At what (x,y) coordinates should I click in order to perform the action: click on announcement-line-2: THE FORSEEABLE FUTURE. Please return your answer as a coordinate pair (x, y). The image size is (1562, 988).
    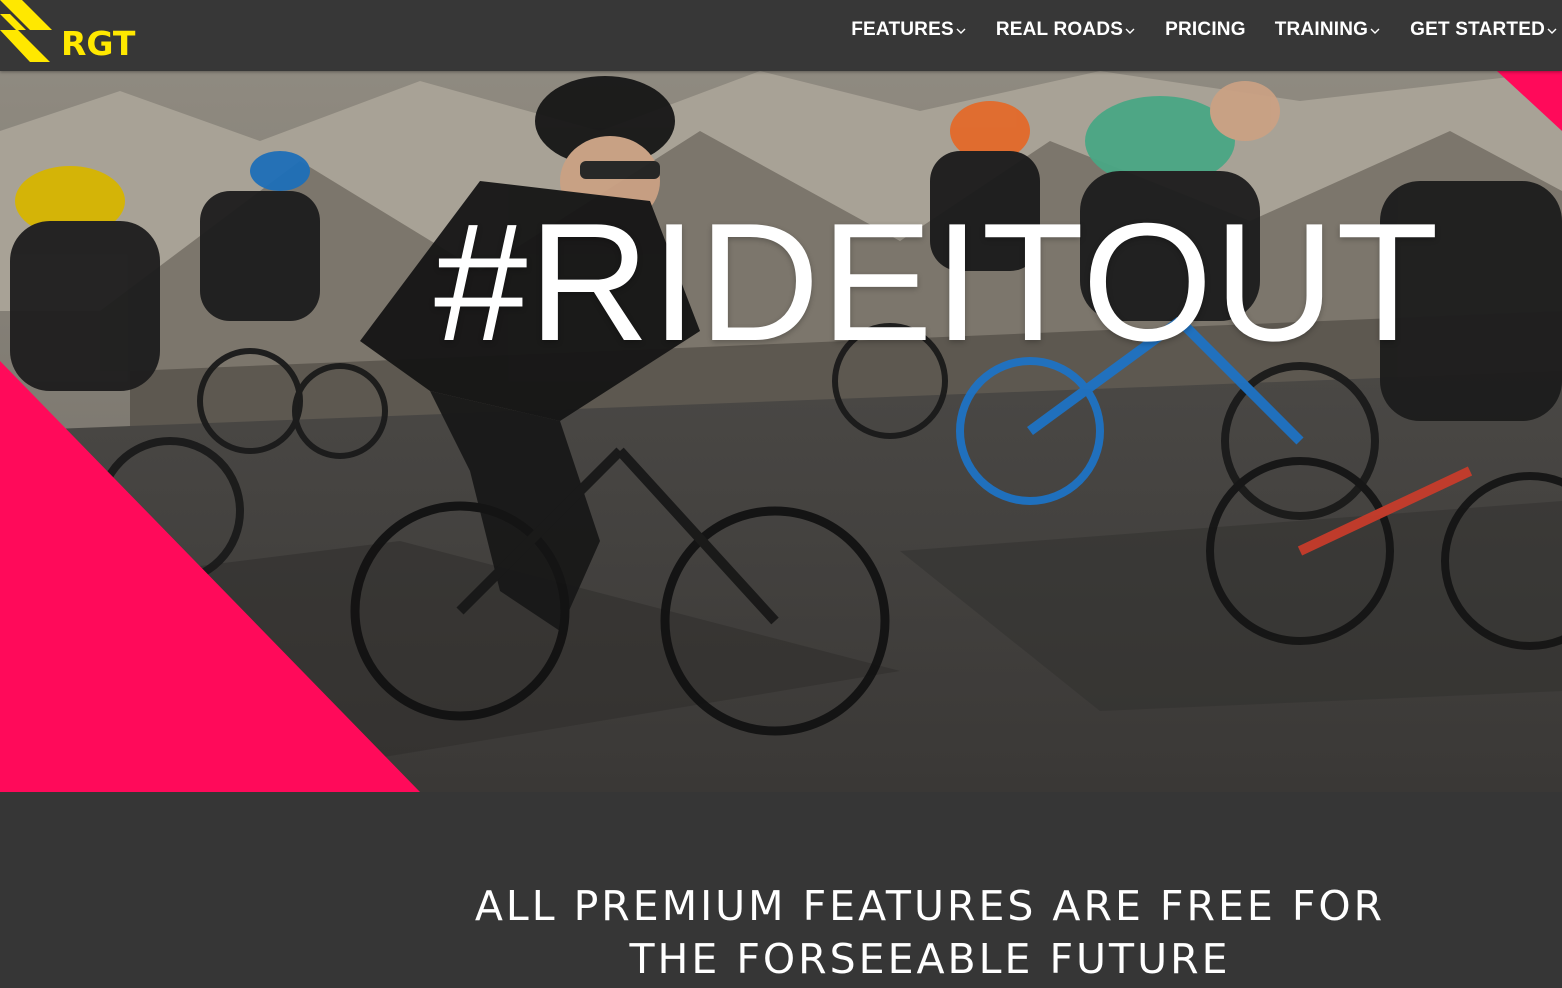
    Looking at the image, I should click on (930, 959).